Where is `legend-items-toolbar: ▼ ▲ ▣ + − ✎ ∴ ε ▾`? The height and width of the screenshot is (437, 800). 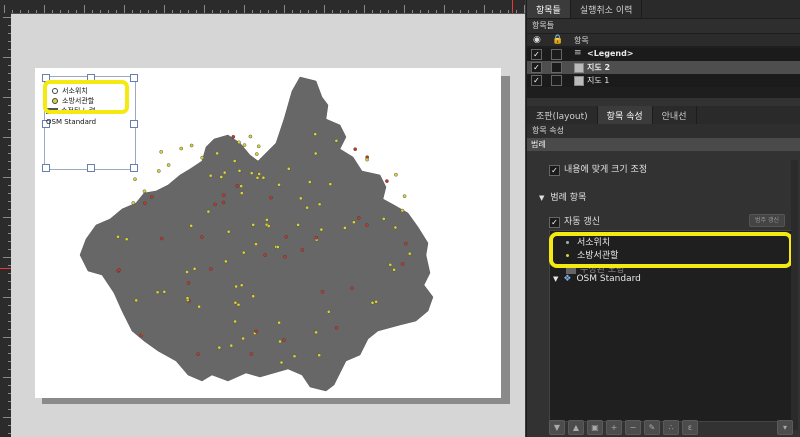 legend-items-toolbar: ▼ ▲ ▣ + − ✎ ∴ ε ▾ is located at coordinates (671, 428).